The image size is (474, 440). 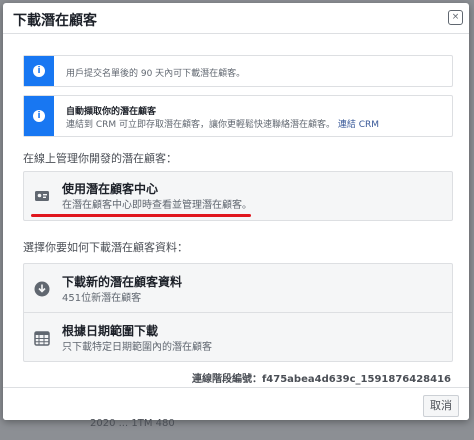 I want to click on manage-label: 在線上管理你開發的潛在顧客：, so click(x=100, y=158).